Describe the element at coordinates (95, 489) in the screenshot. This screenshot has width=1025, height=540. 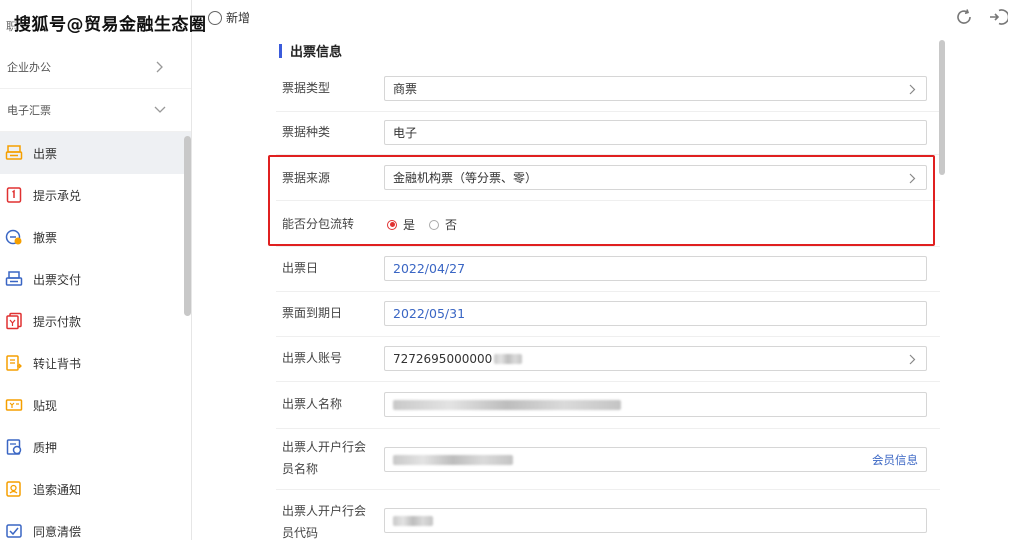
I see `sidebar-item-recourse: 追索通知` at that location.